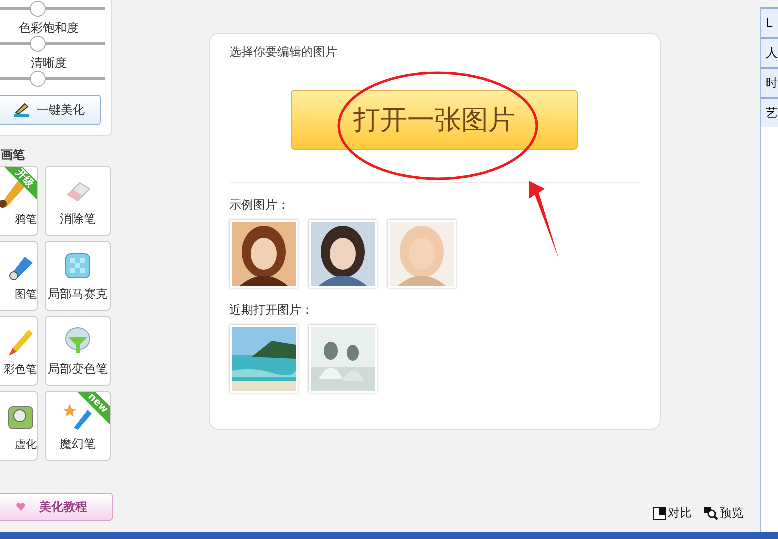 Image resolution: width=778 pixels, height=539 pixels. What do you see at coordinates (21, 507) in the screenshot?
I see `heart-icon` at bounding box center [21, 507].